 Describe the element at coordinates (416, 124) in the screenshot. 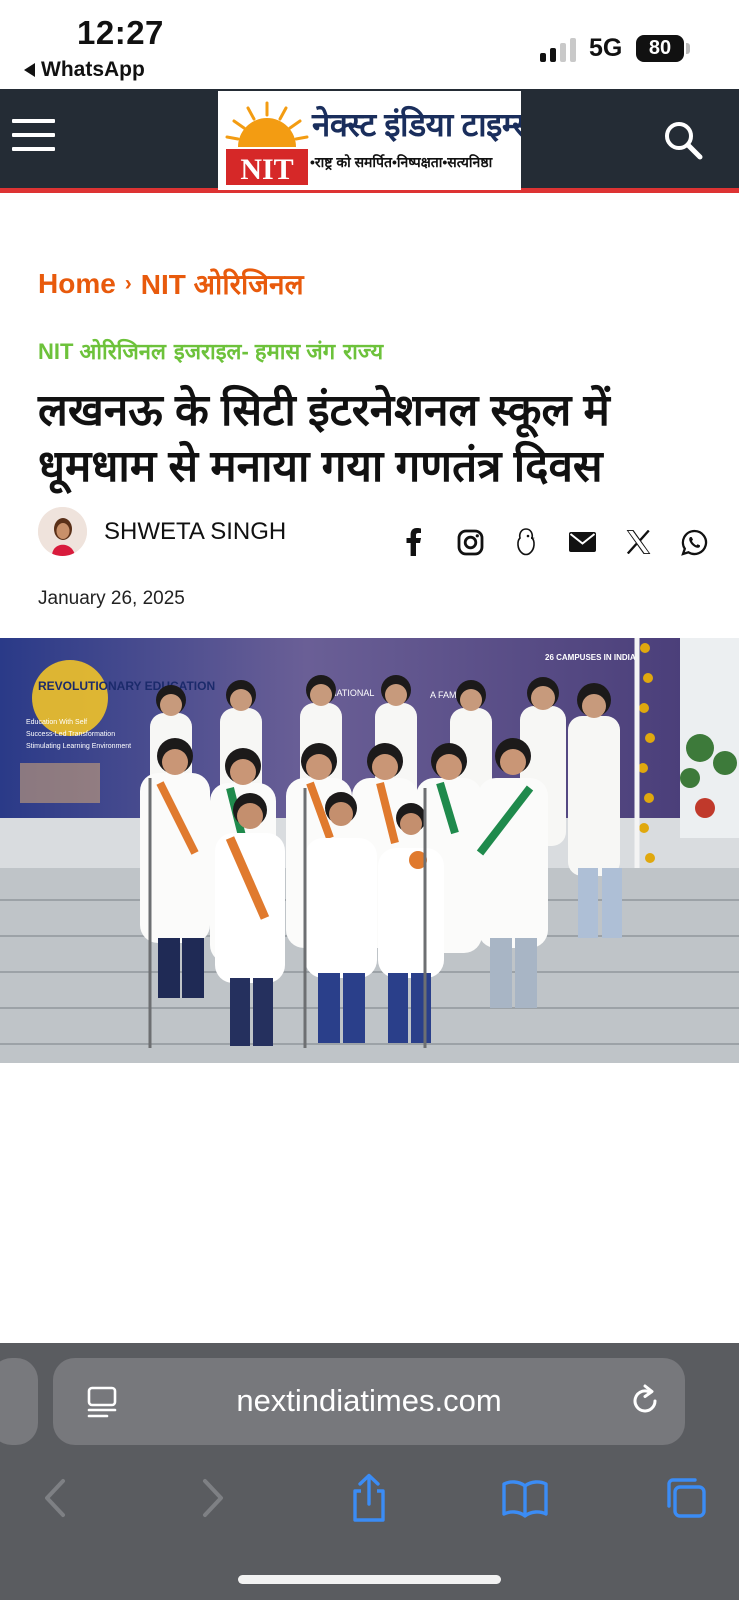

I see `logo-title: नेक्स्ट इंडिया टाइम्स` at that location.